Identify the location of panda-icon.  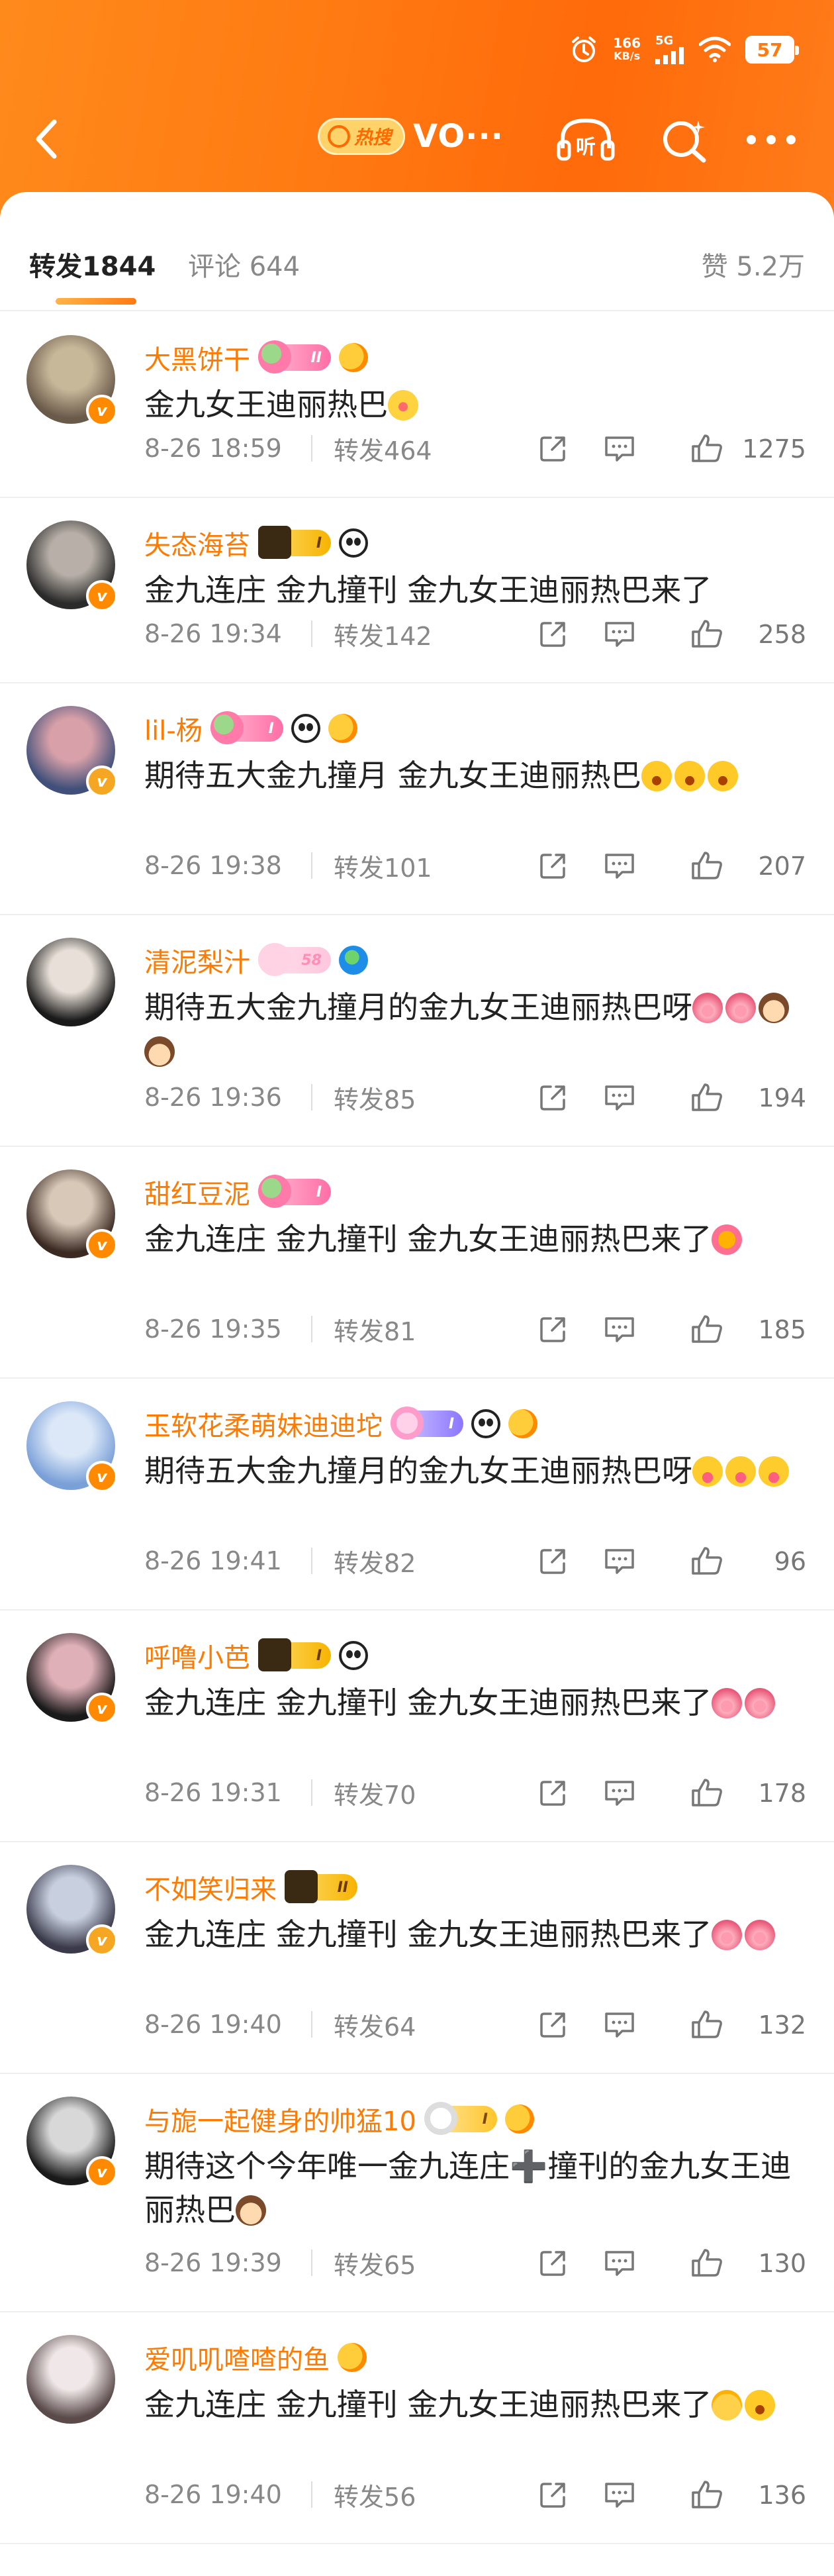
(353, 543).